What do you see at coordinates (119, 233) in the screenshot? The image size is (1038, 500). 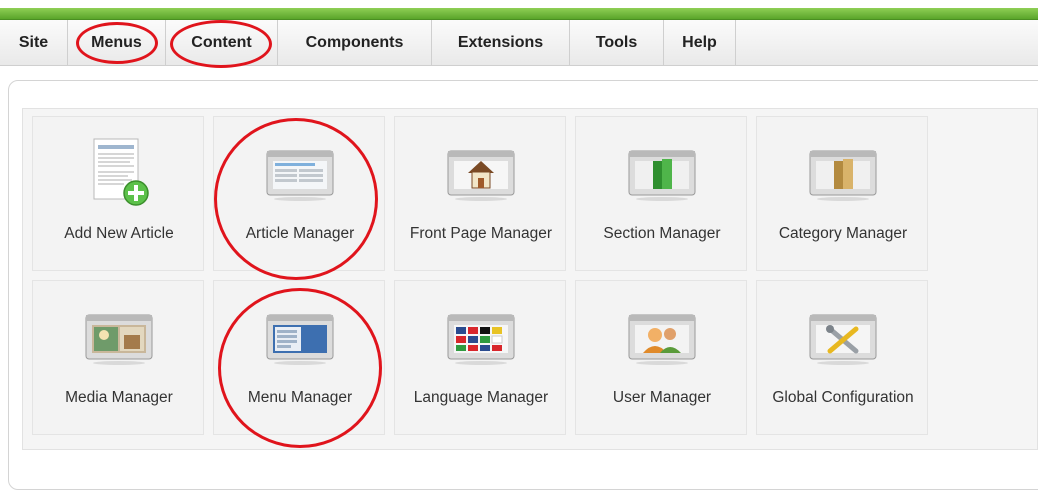 I see `tile-add-new-article-label: Add New Article` at bounding box center [119, 233].